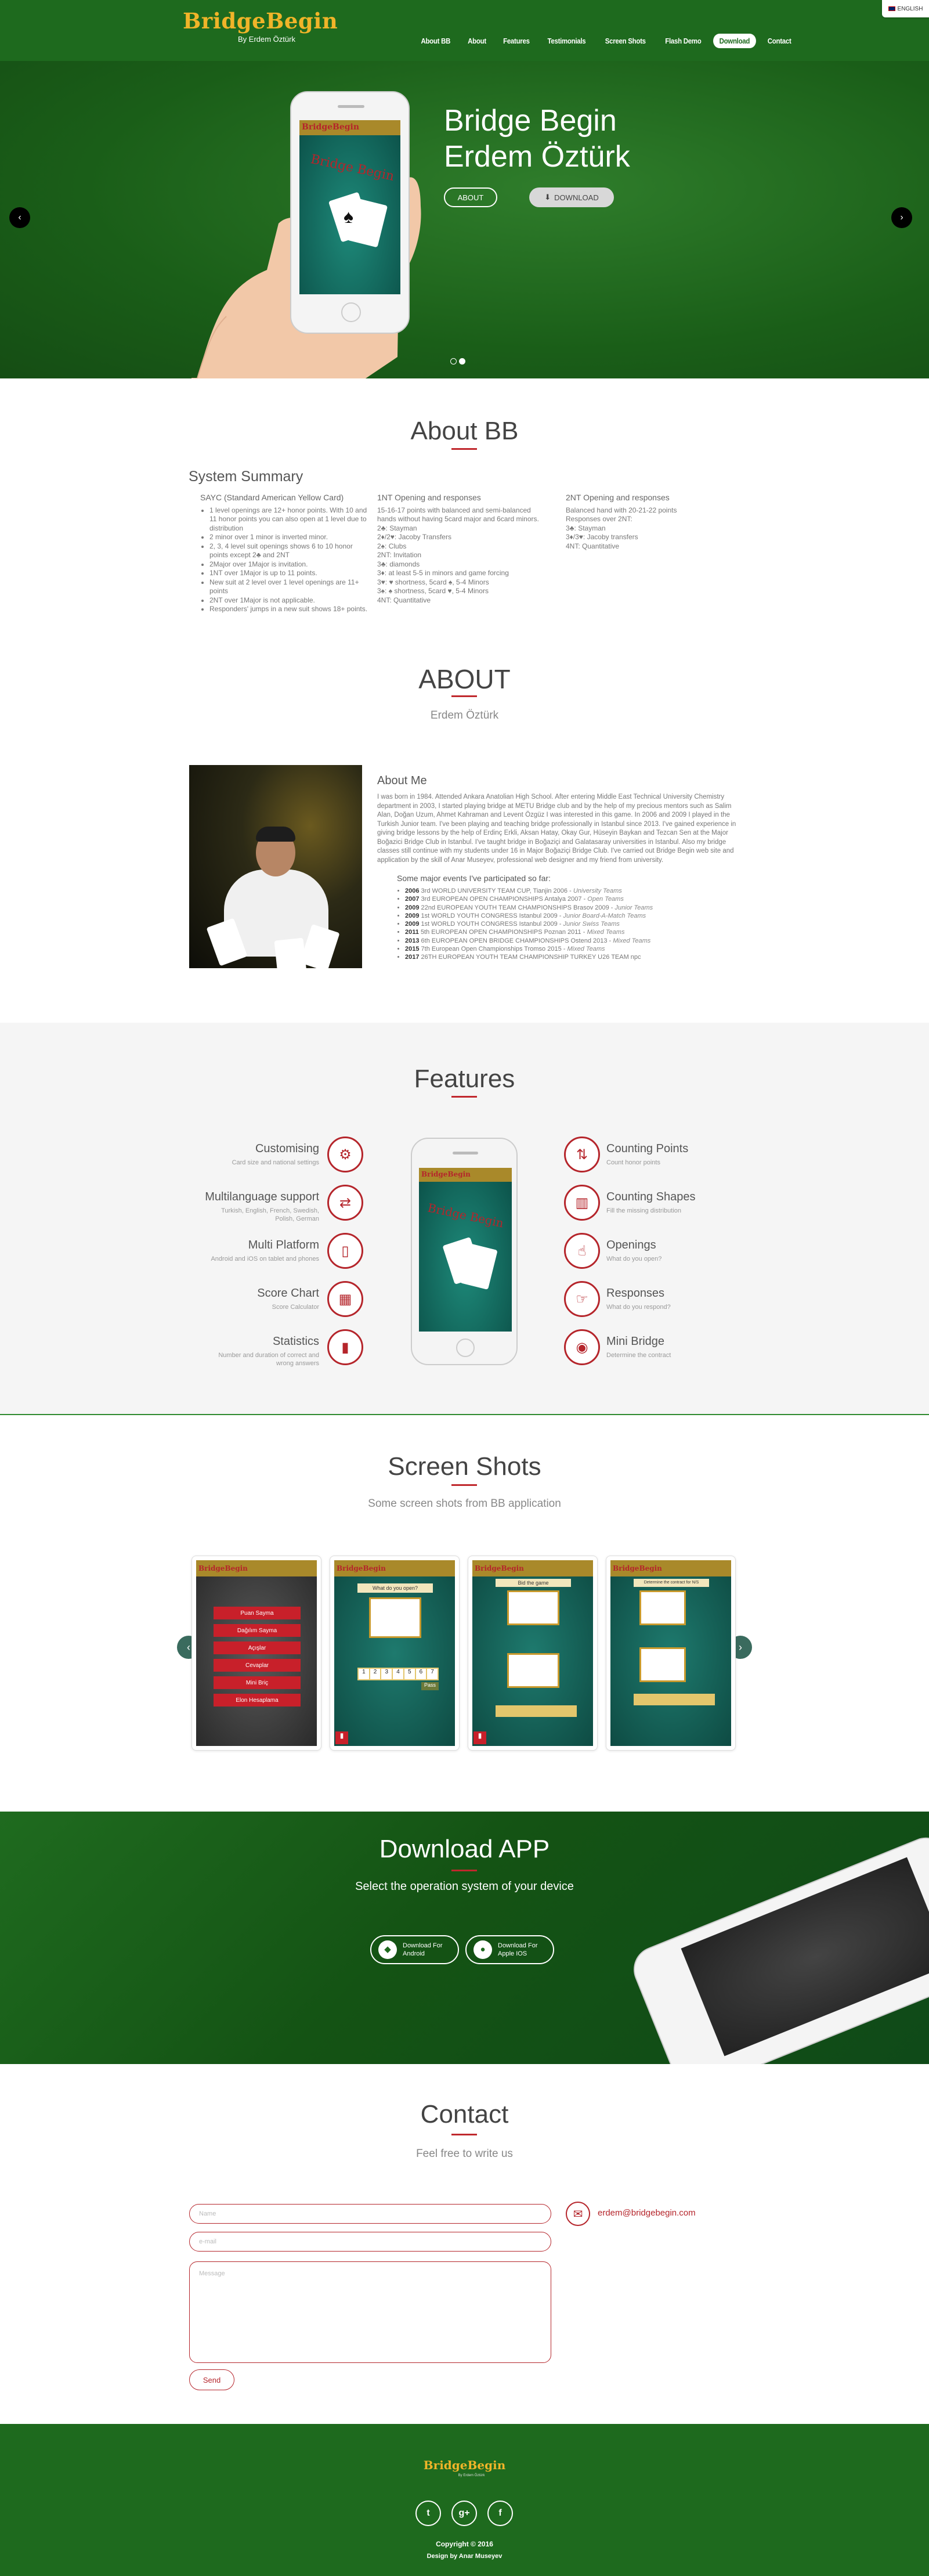 This screenshot has width=929, height=2576. Describe the element at coordinates (370, 2214) in the screenshot. I see `name-input: Name` at that location.